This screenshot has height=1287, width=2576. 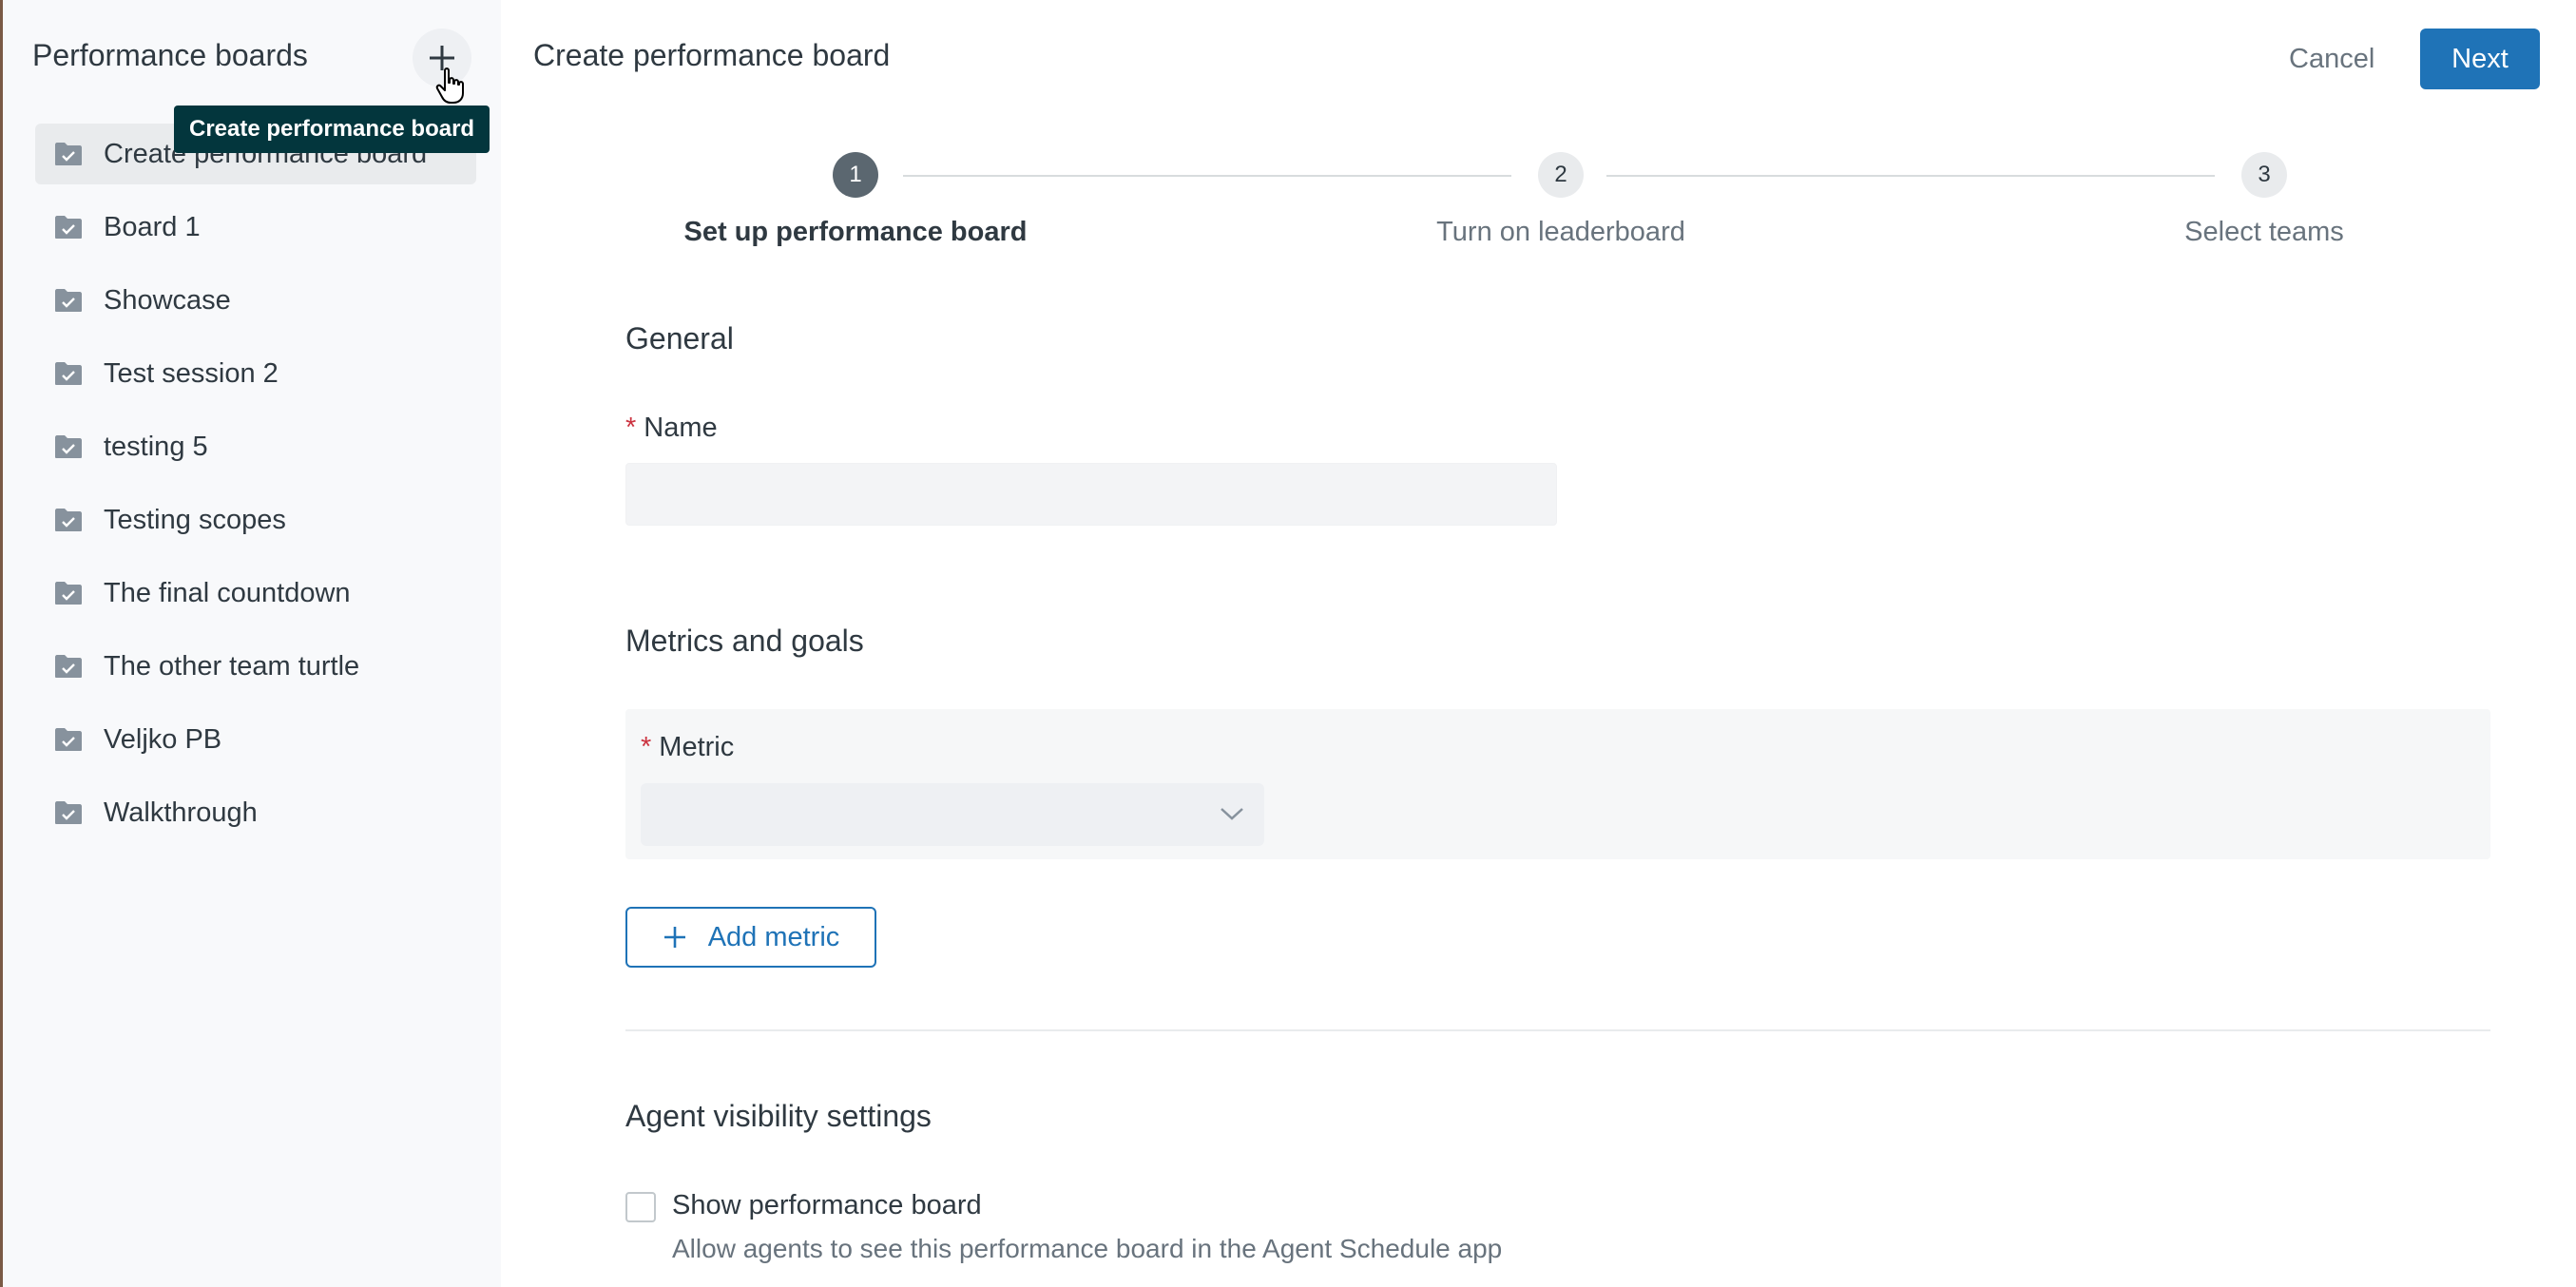 What do you see at coordinates (170, 55) in the screenshot?
I see `sidebar-title: Performance boards` at bounding box center [170, 55].